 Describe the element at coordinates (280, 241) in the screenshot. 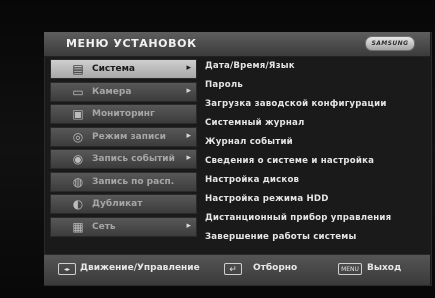

I see `submenu-item-9: Завершение работы системы` at that location.